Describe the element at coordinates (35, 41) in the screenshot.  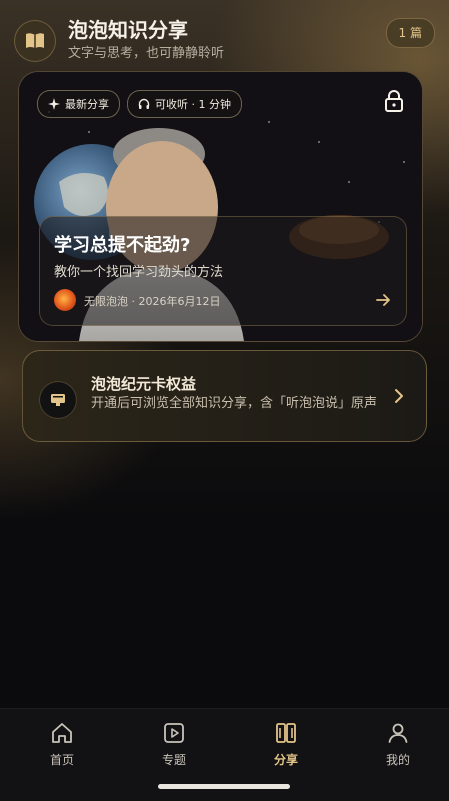
I see `book-logo-icon` at that location.